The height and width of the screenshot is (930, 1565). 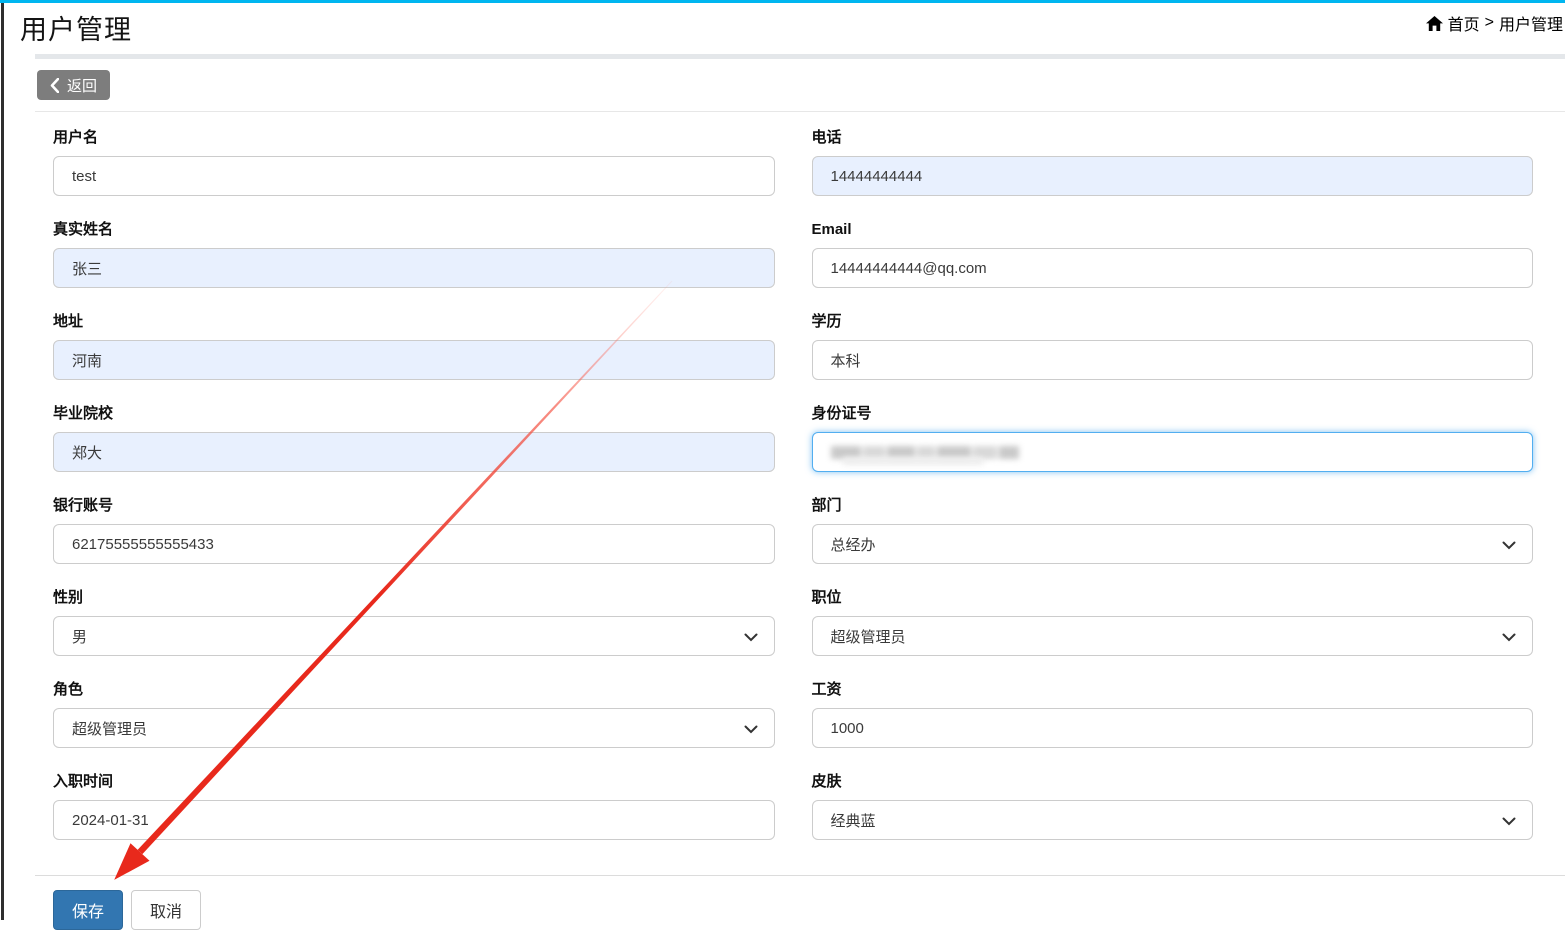 I want to click on select-field: 总经办, so click(x=1172, y=544).